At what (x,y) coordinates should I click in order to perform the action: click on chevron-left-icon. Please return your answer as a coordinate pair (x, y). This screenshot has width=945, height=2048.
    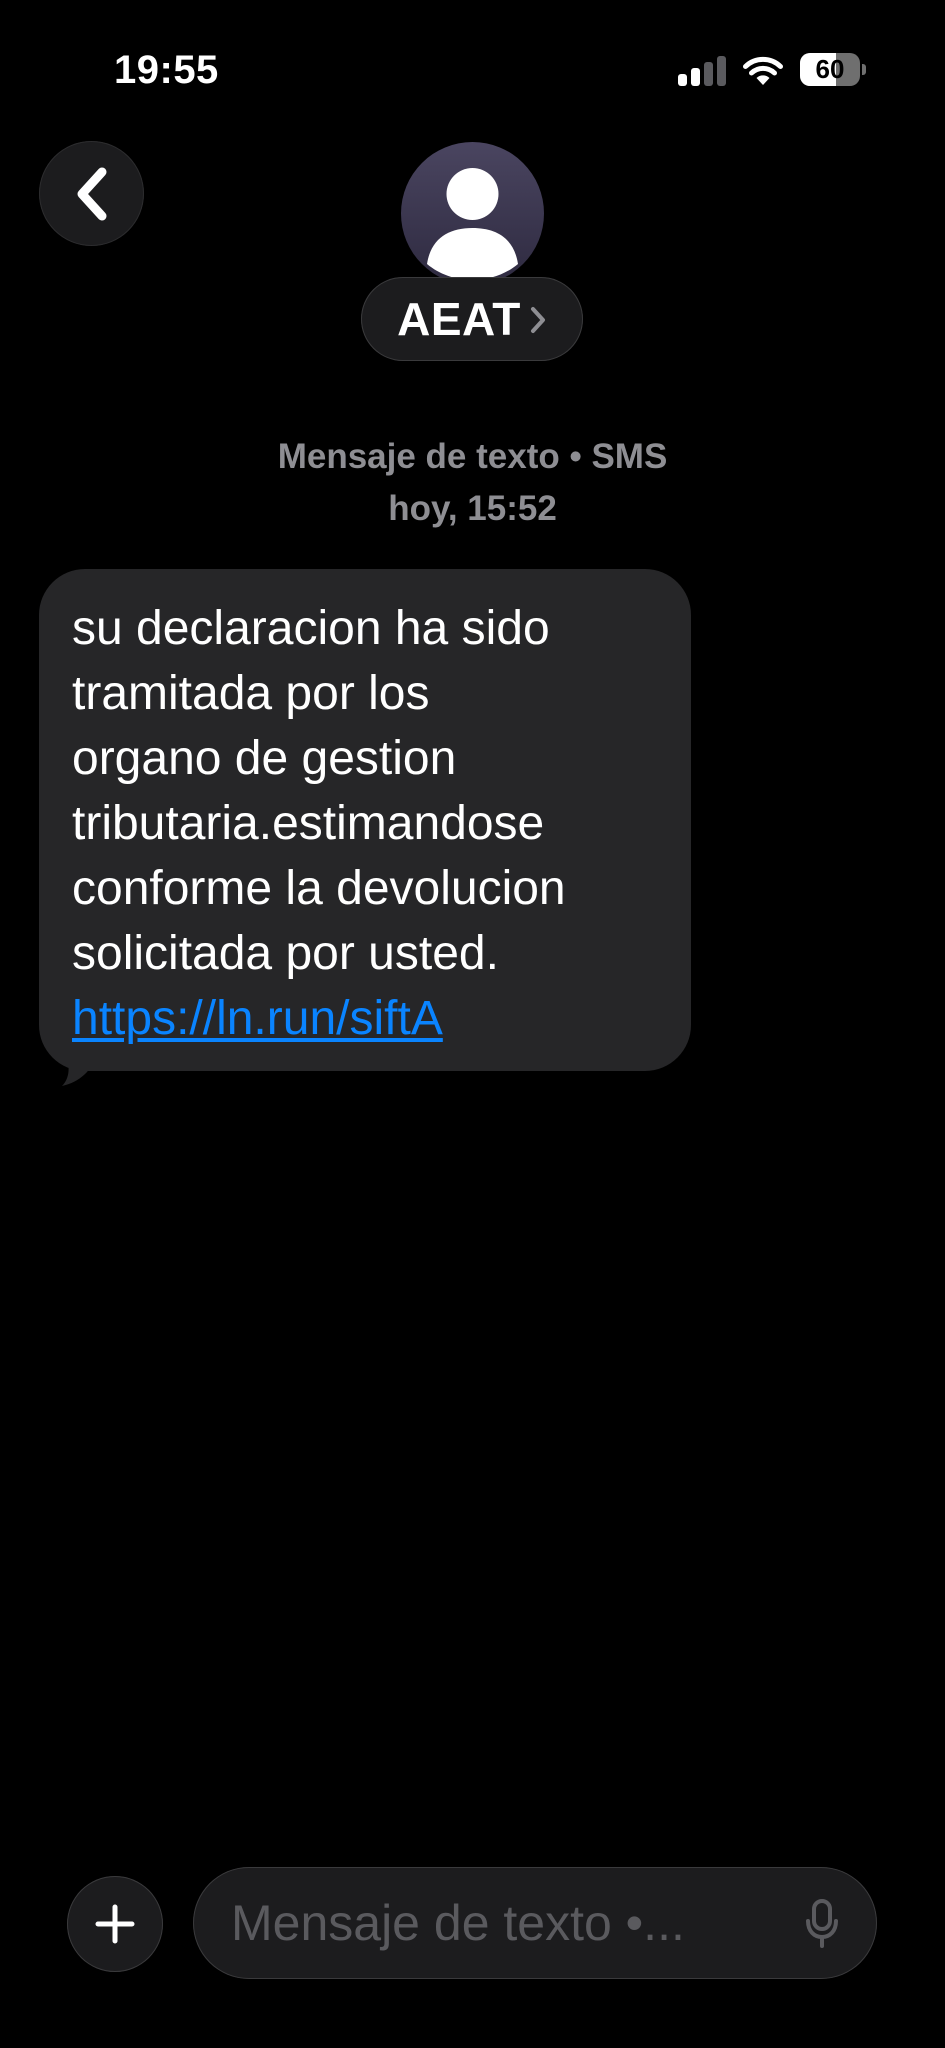
    Looking at the image, I should click on (91, 193).